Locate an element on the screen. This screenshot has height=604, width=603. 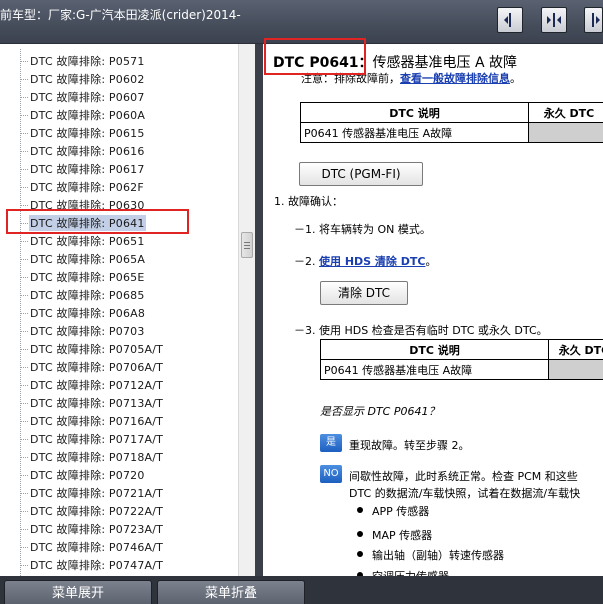
tree-item: DTC 故障排除: P0723A/T is located at coordinates (127, 529).